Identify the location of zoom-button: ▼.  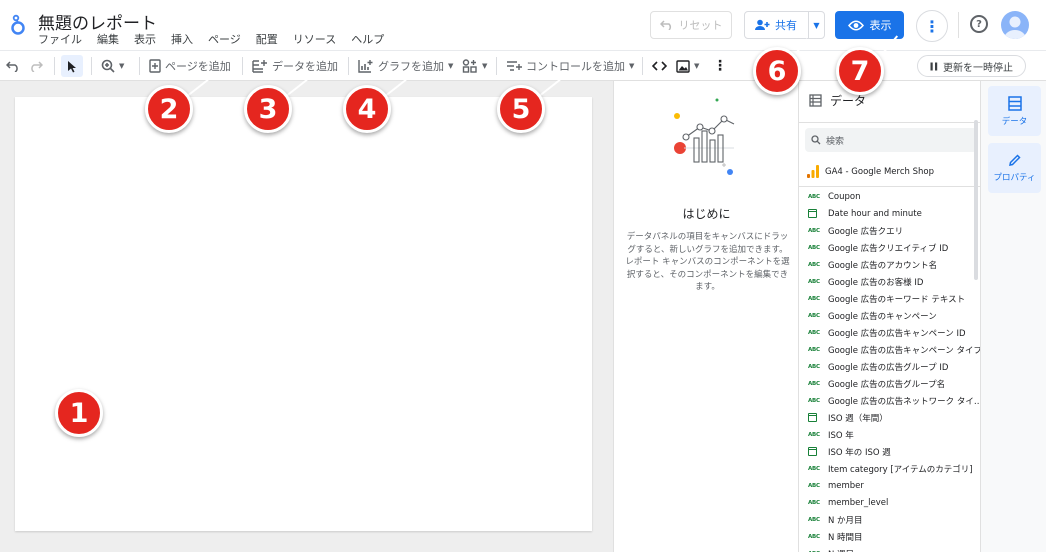
(112, 66).